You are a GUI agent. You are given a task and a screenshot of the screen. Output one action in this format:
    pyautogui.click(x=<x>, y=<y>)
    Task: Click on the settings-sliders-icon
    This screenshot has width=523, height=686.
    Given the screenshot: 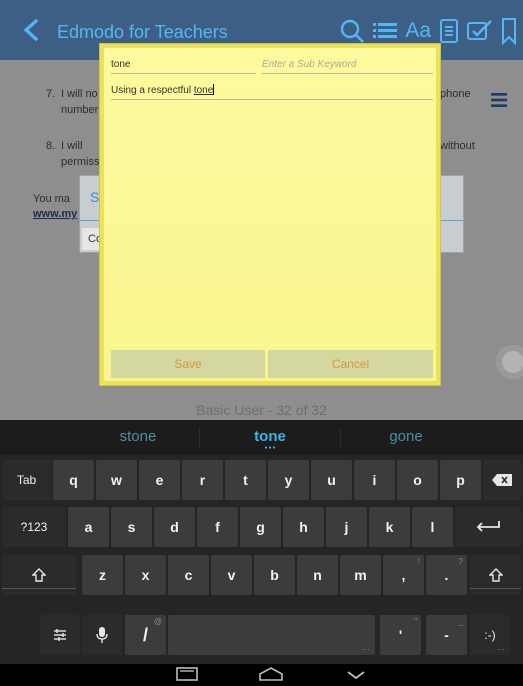 What is the action you would take?
    pyautogui.click(x=60, y=635)
    